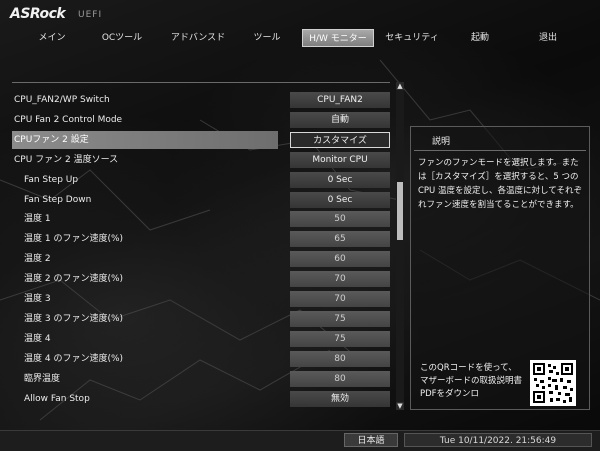  What do you see at coordinates (267, 38) in the screenshot?
I see `nav-tab-4: ツール` at bounding box center [267, 38].